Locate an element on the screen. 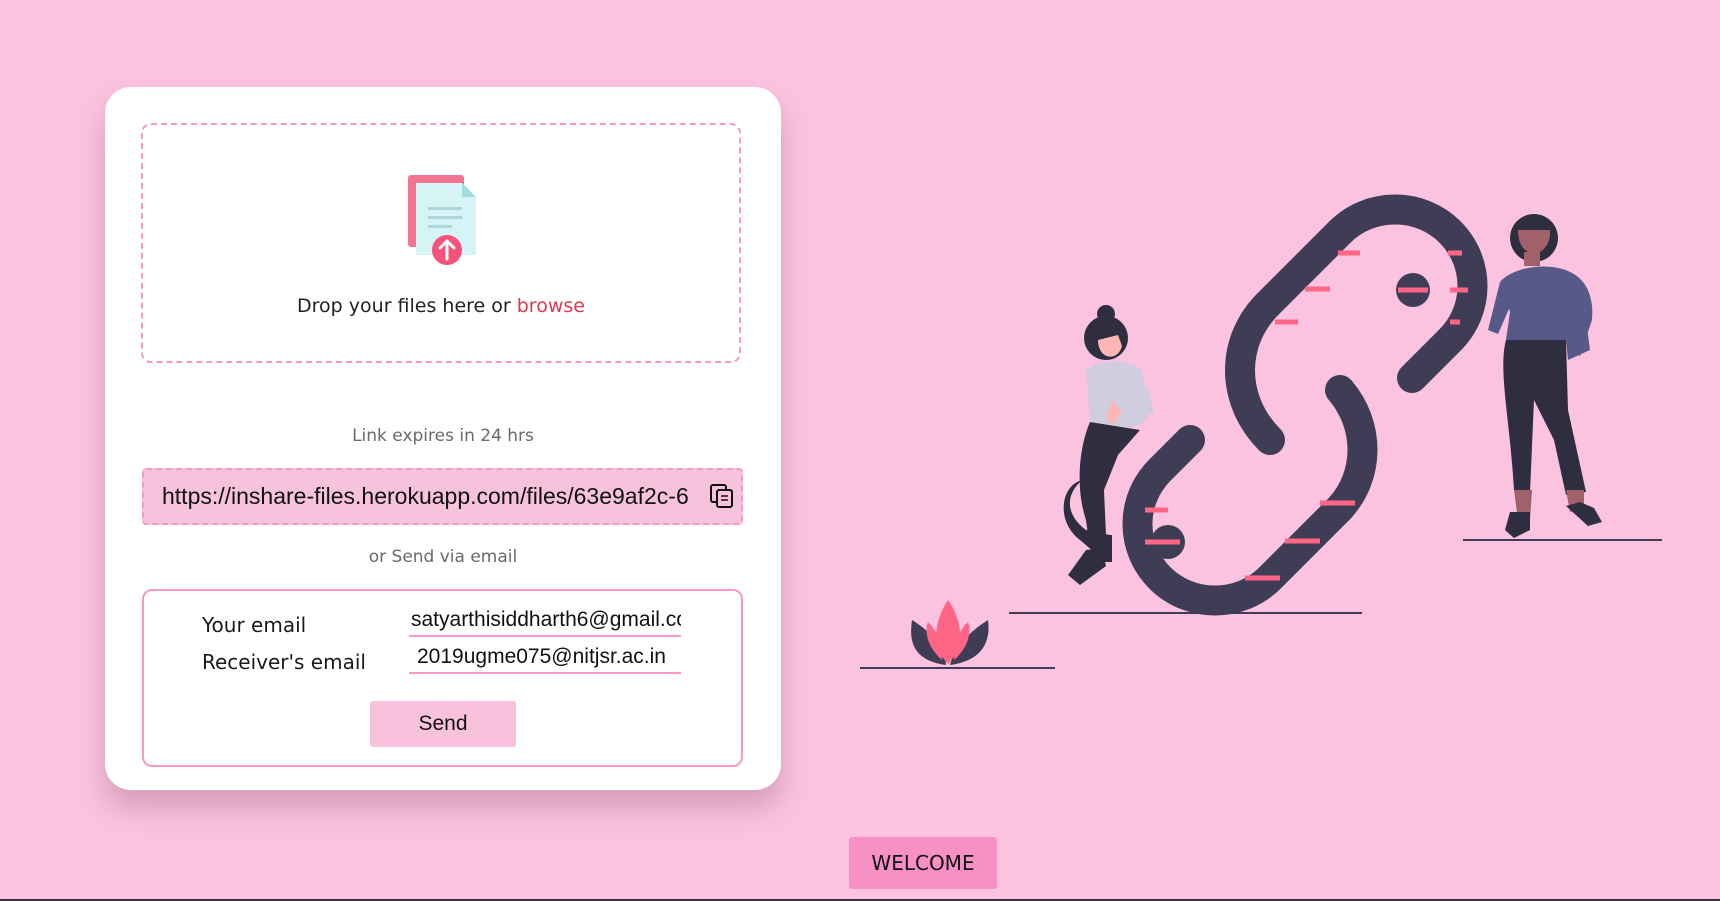 The width and height of the screenshot is (1720, 901). email-form: Your email Receiver's email Send is located at coordinates (442, 678).